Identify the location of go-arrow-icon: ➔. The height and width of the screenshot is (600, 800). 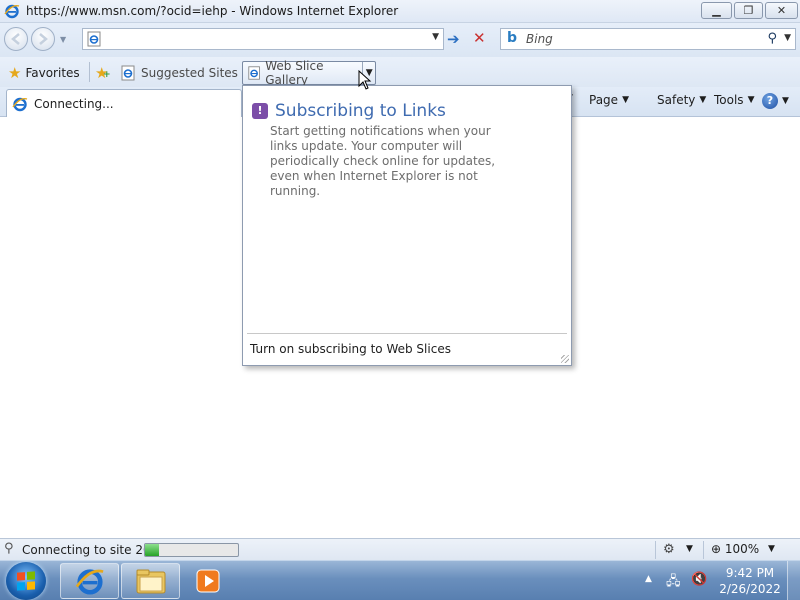
(453, 39).